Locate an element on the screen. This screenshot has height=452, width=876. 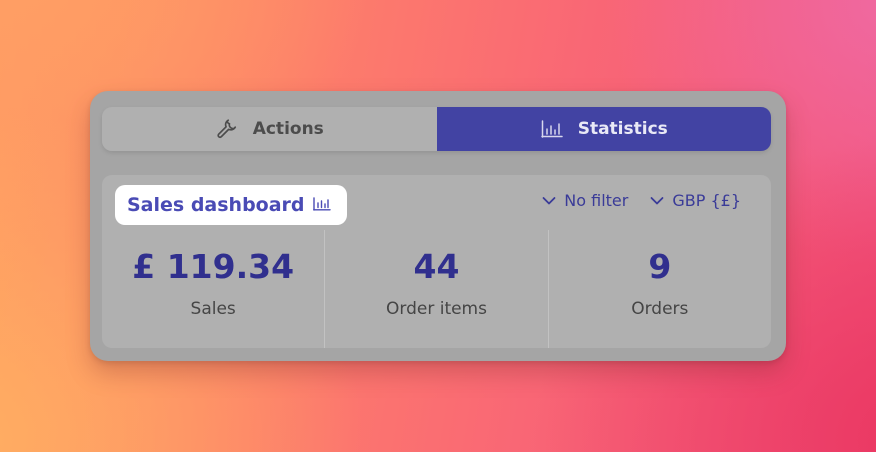
stat-sales: £ 119.34 Sales is located at coordinates (213, 289).